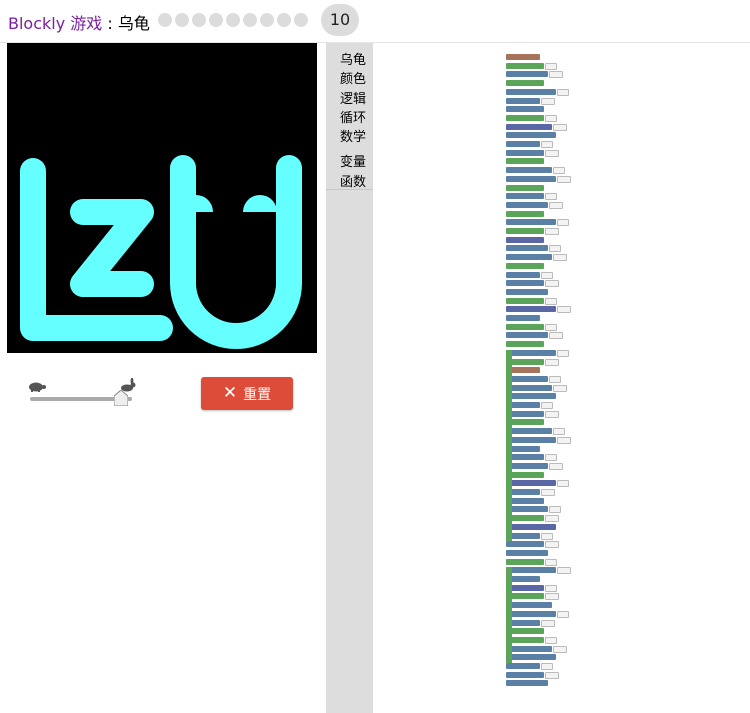  I want to click on current-level-badge: 10, so click(340, 20).